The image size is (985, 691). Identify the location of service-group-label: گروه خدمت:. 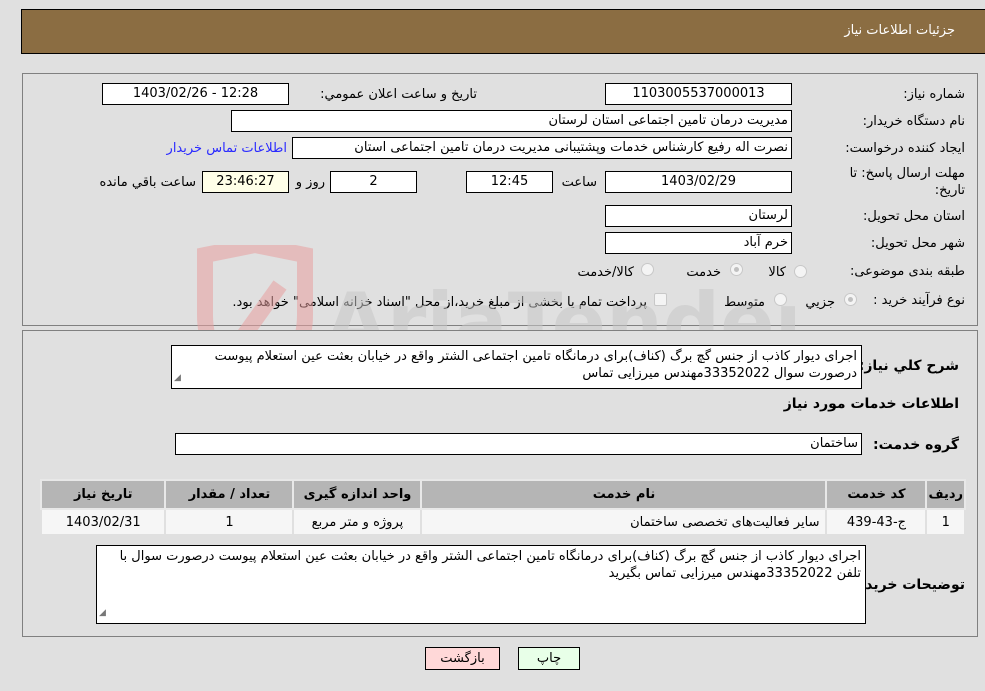
(916, 445).